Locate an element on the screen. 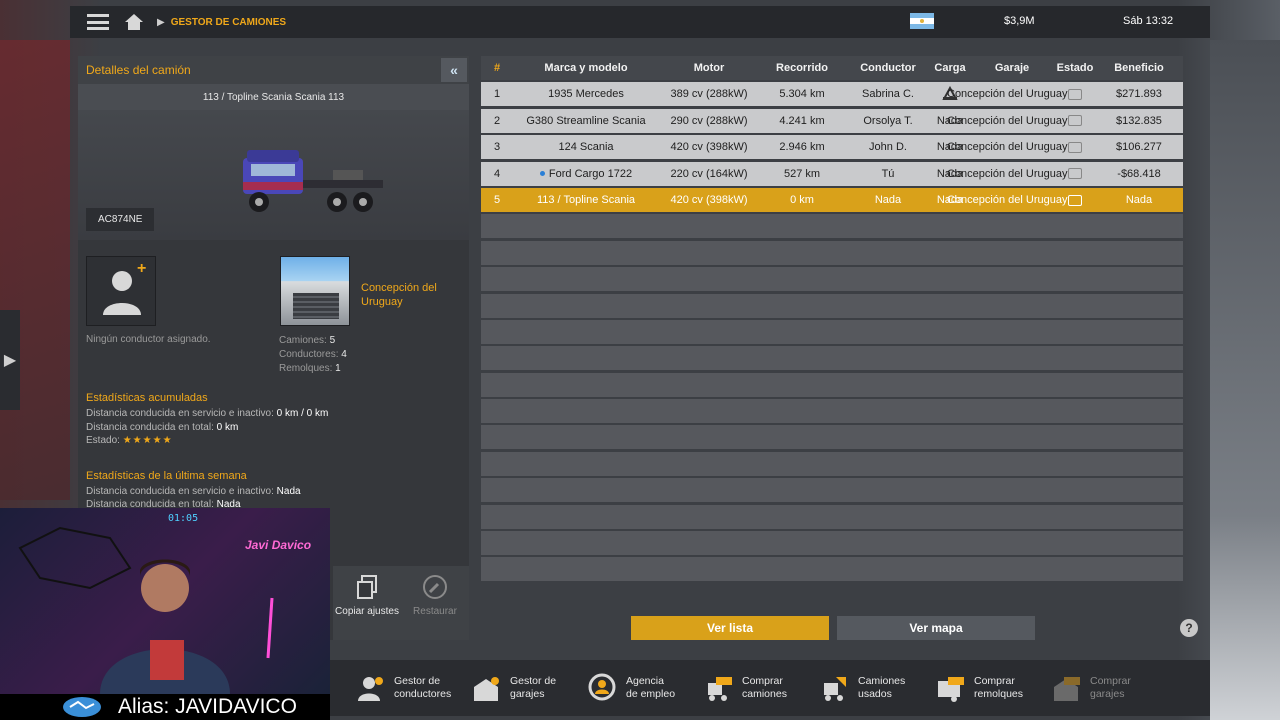 The height and width of the screenshot is (720, 1280). nav-used-trucks-label: Camiones usados is located at coordinates (882, 687).